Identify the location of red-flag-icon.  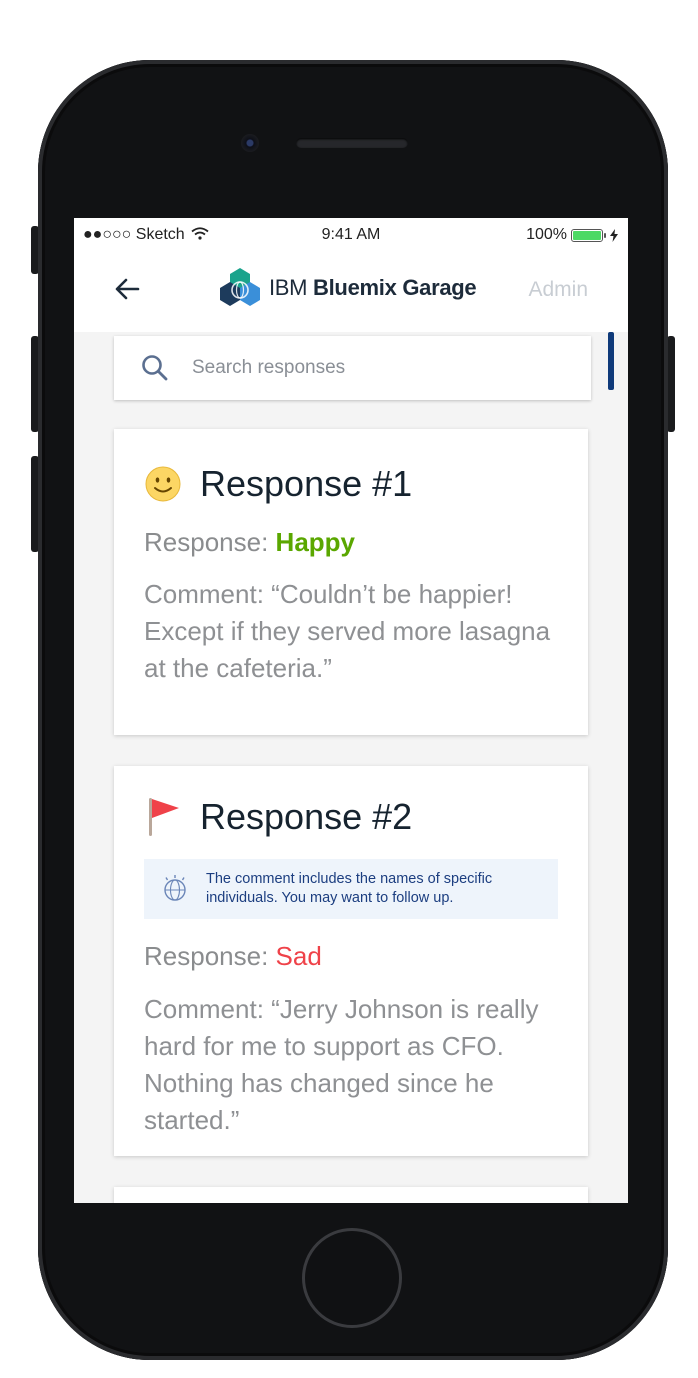
(164, 817).